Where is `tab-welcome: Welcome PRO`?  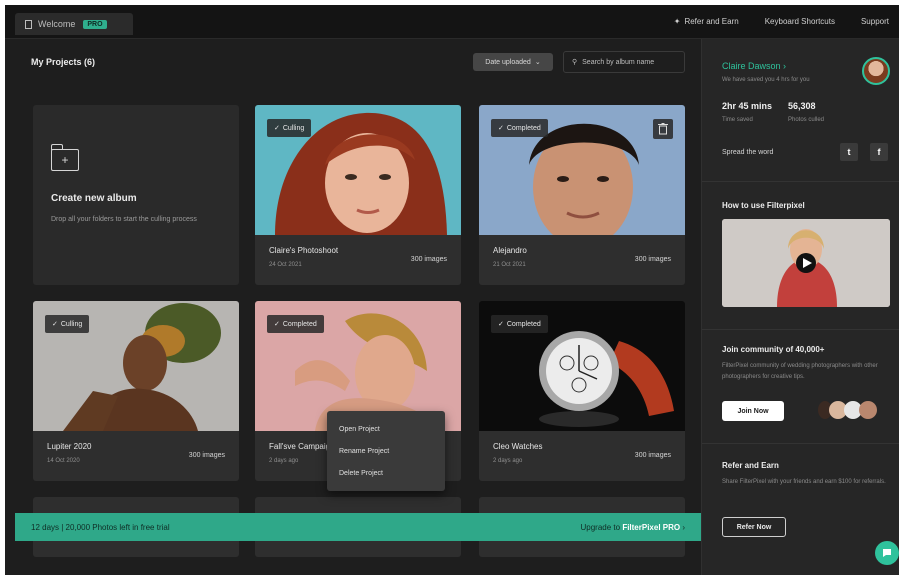
tab-welcome: Welcome PRO is located at coordinates (74, 24).